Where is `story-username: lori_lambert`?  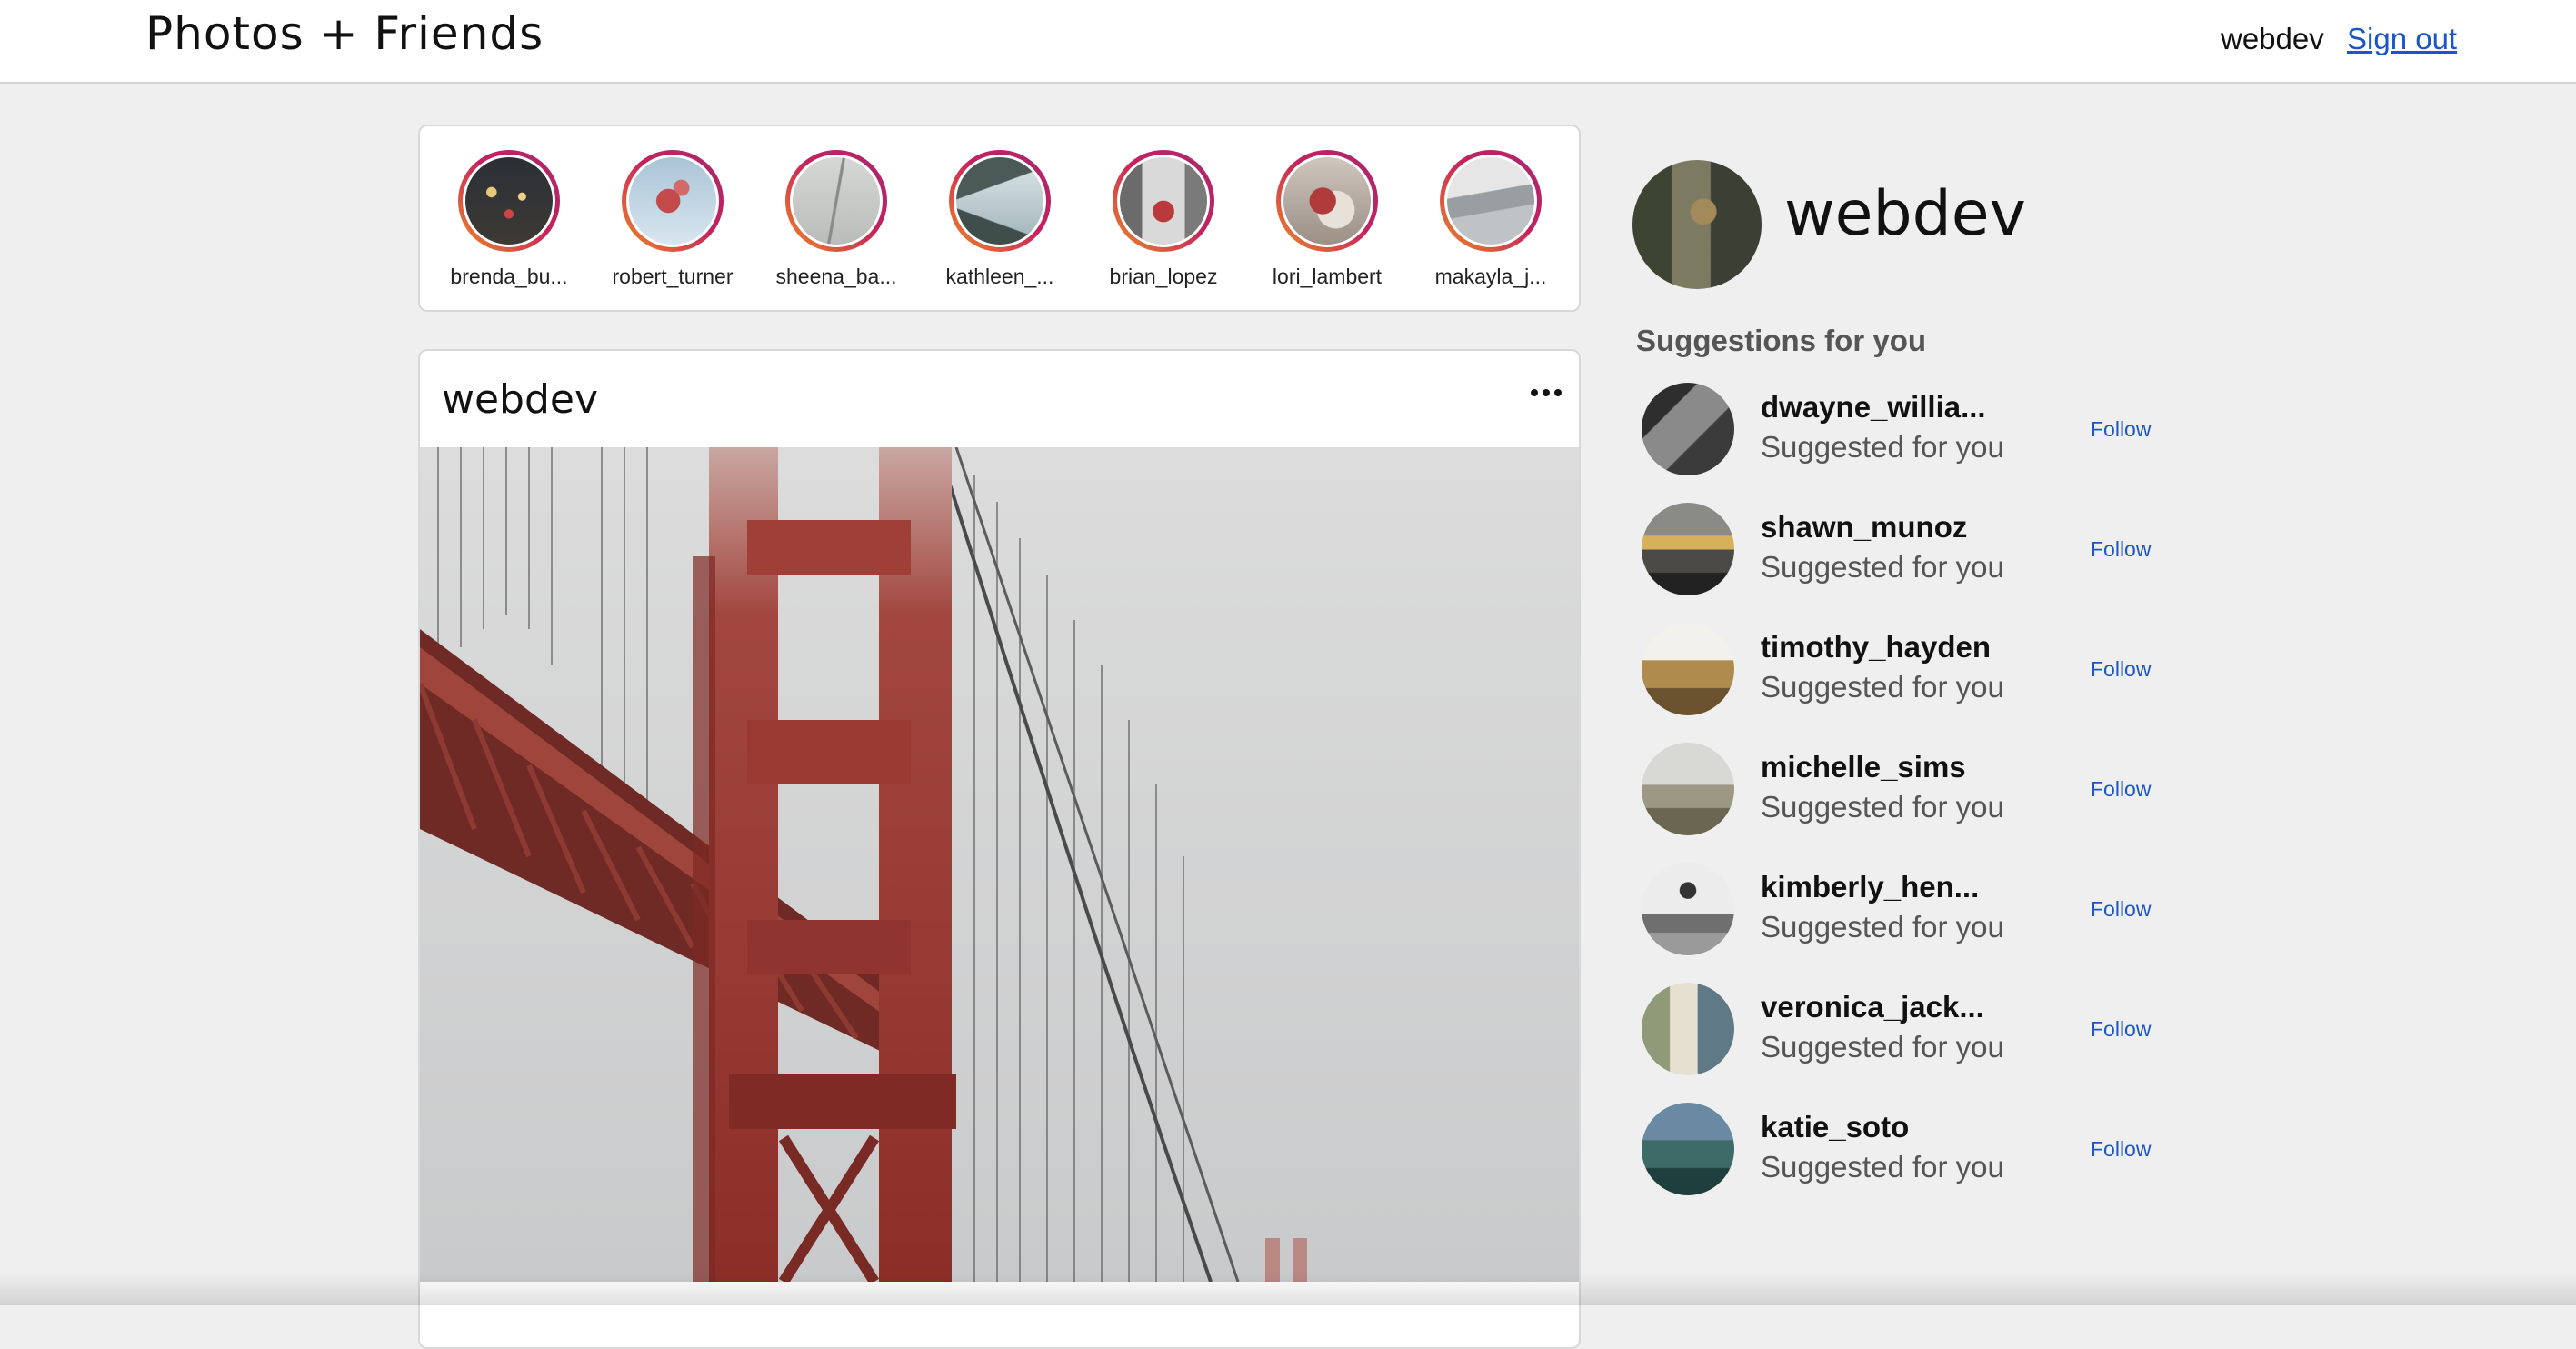 story-username: lori_lambert is located at coordinates (1327, 276).